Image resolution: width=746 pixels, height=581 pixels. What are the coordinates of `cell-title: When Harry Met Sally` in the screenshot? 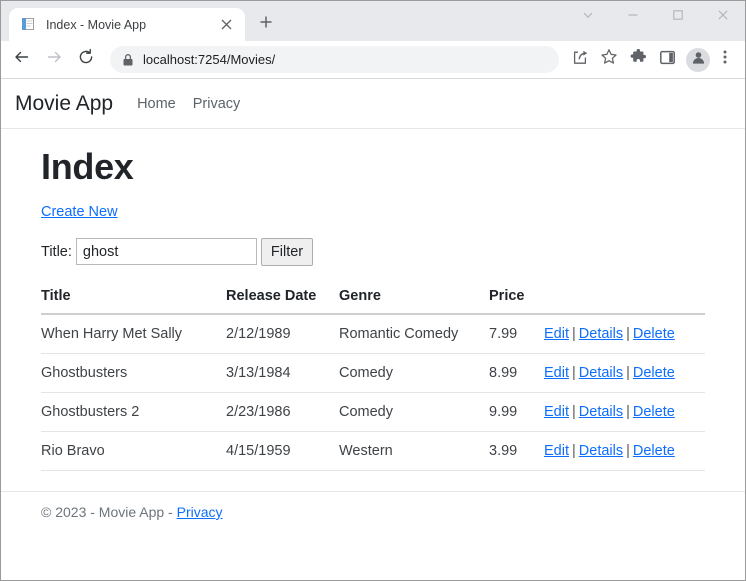 It's located at (133, 333).